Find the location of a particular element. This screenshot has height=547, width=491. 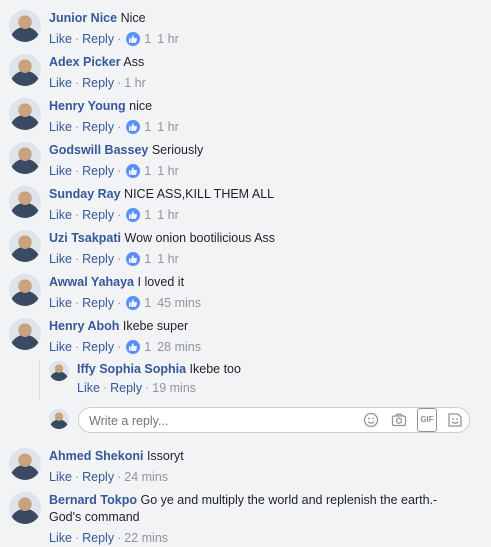

timestamp: 28 mins is located at coordinates (179, 347).